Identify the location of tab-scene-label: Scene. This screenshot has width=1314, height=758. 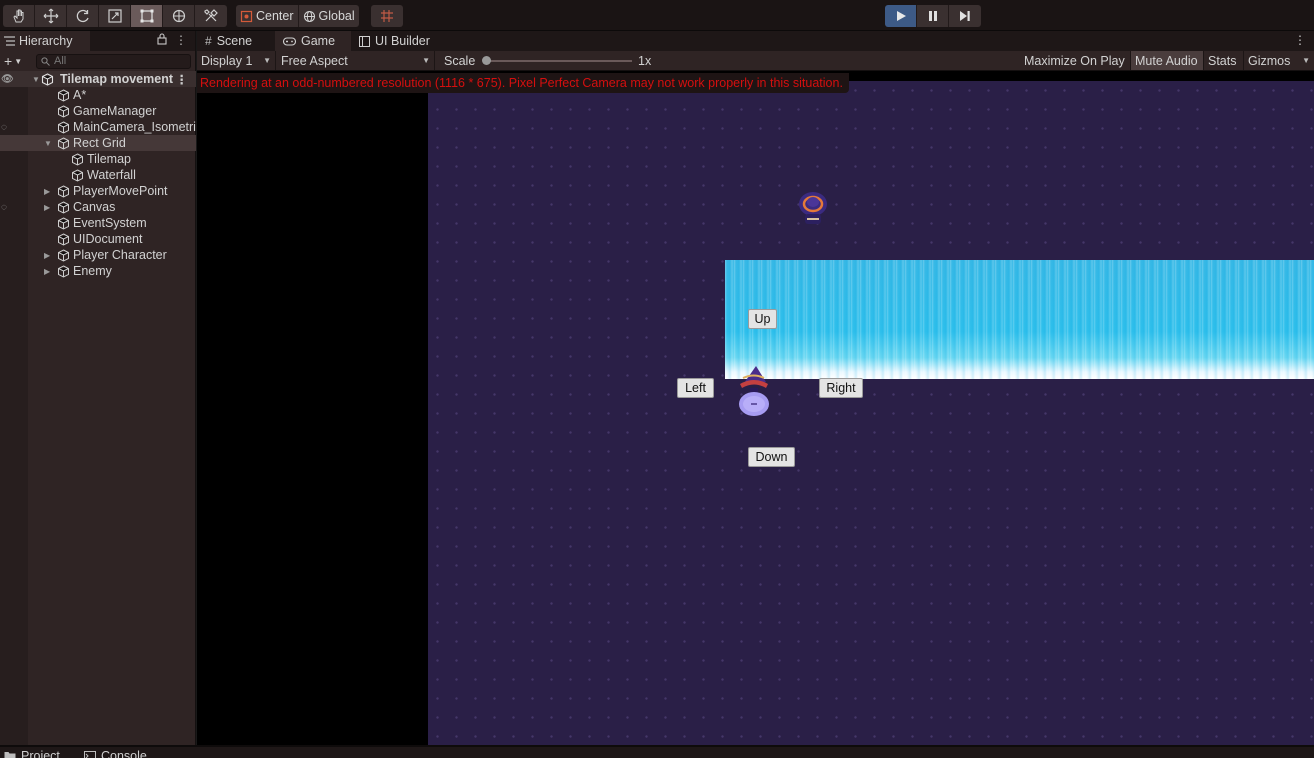
(234, 41).